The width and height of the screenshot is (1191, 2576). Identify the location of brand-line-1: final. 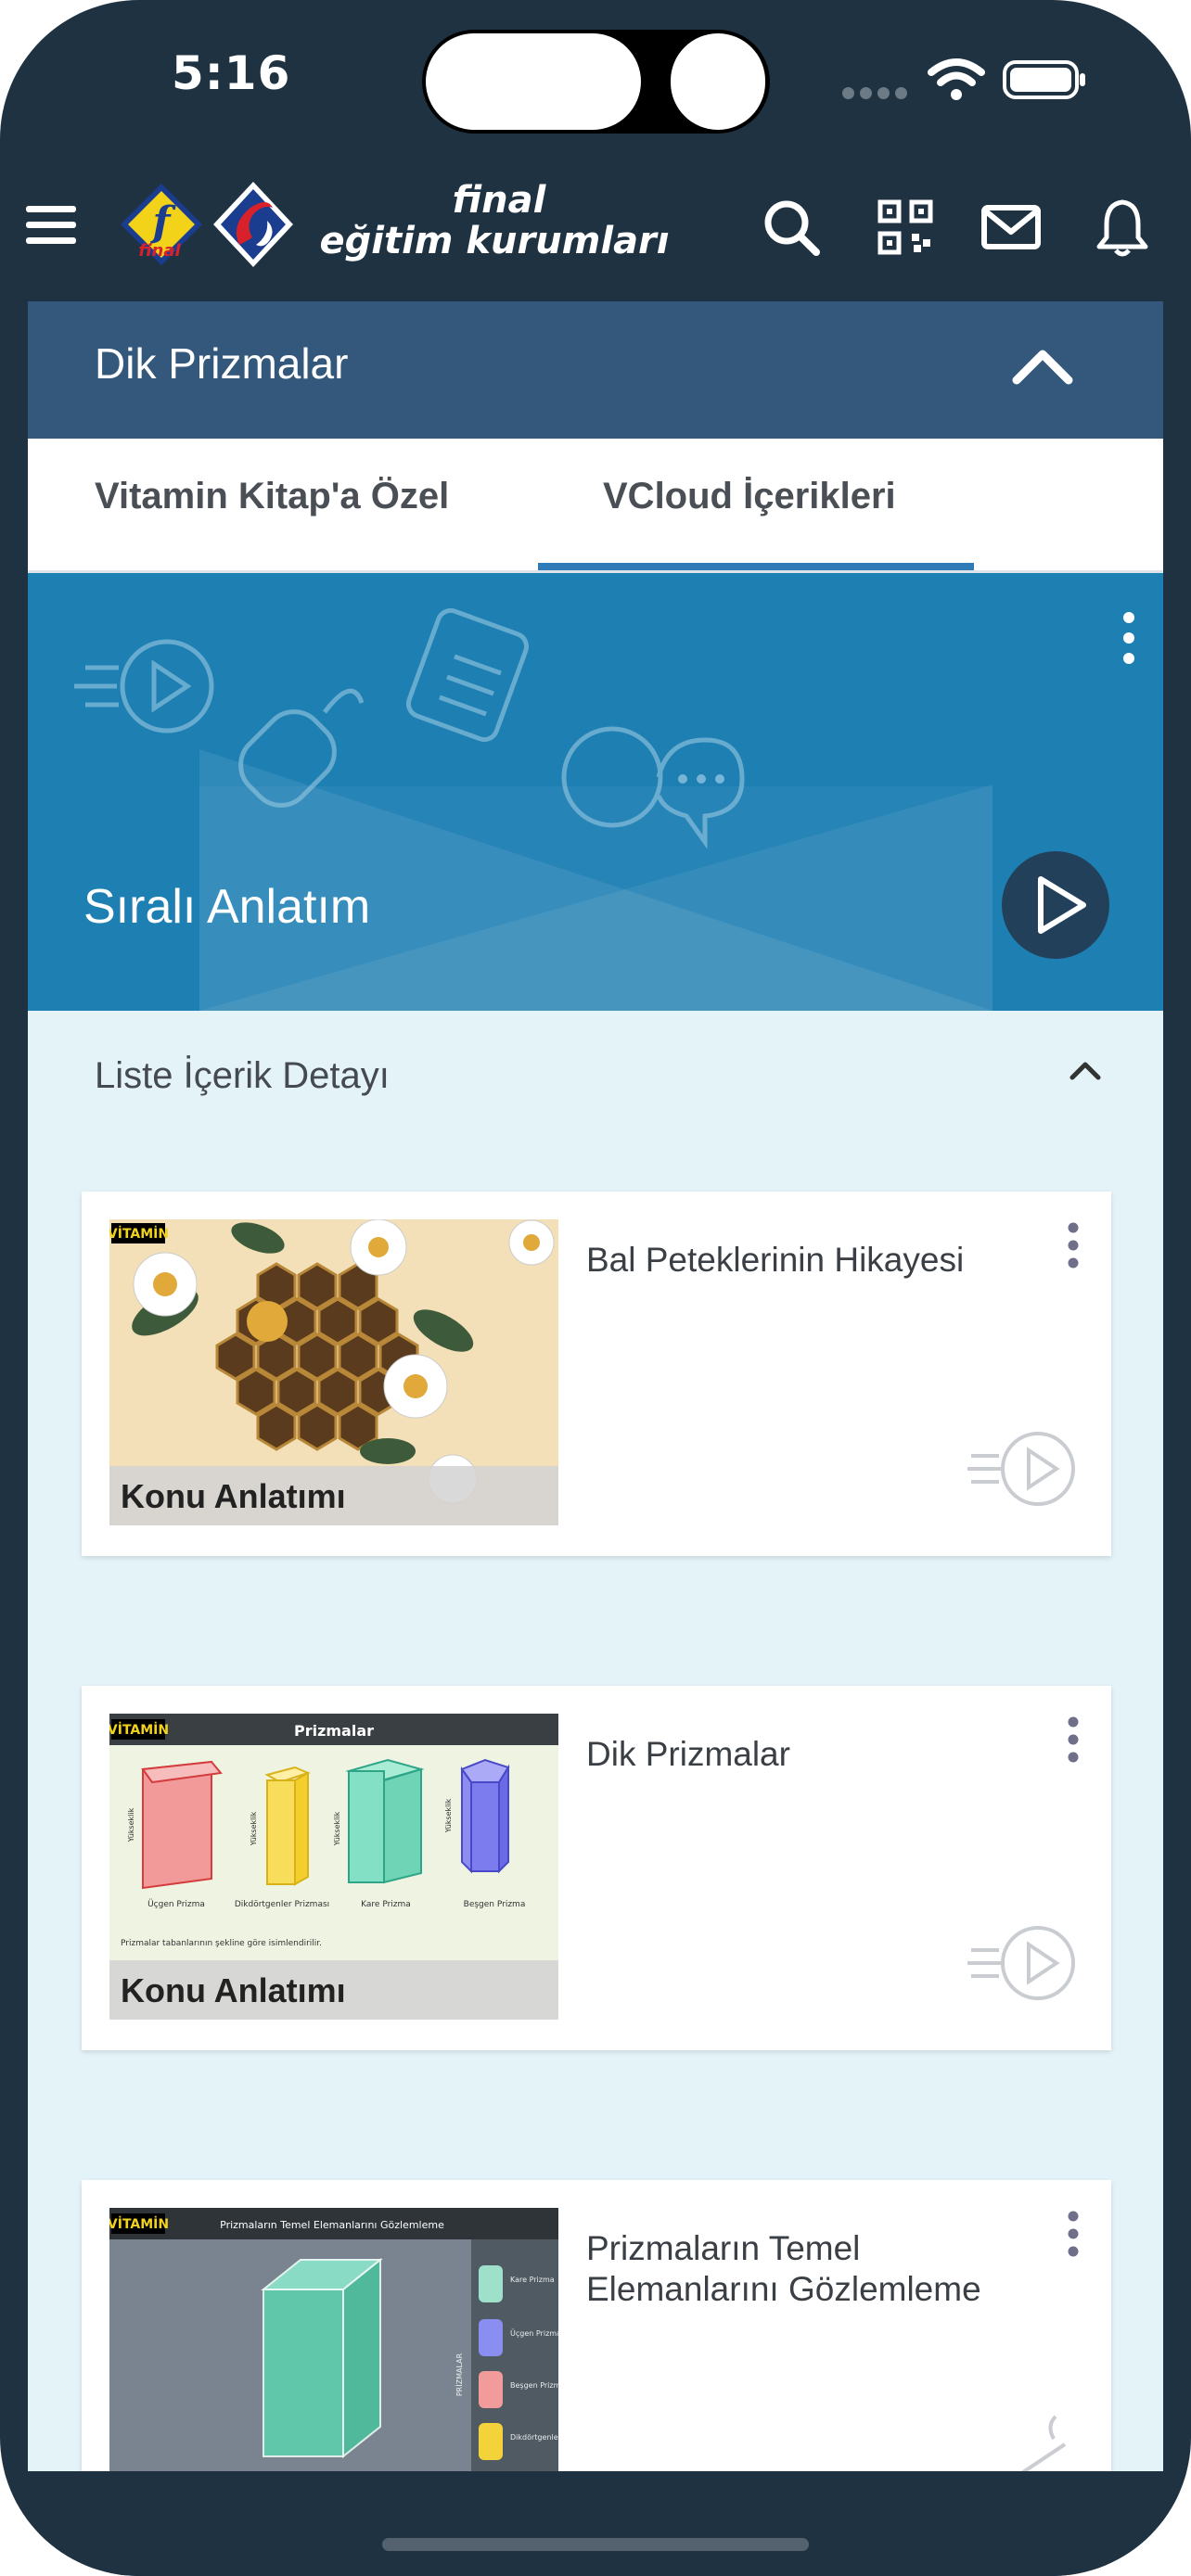
(499, 201).